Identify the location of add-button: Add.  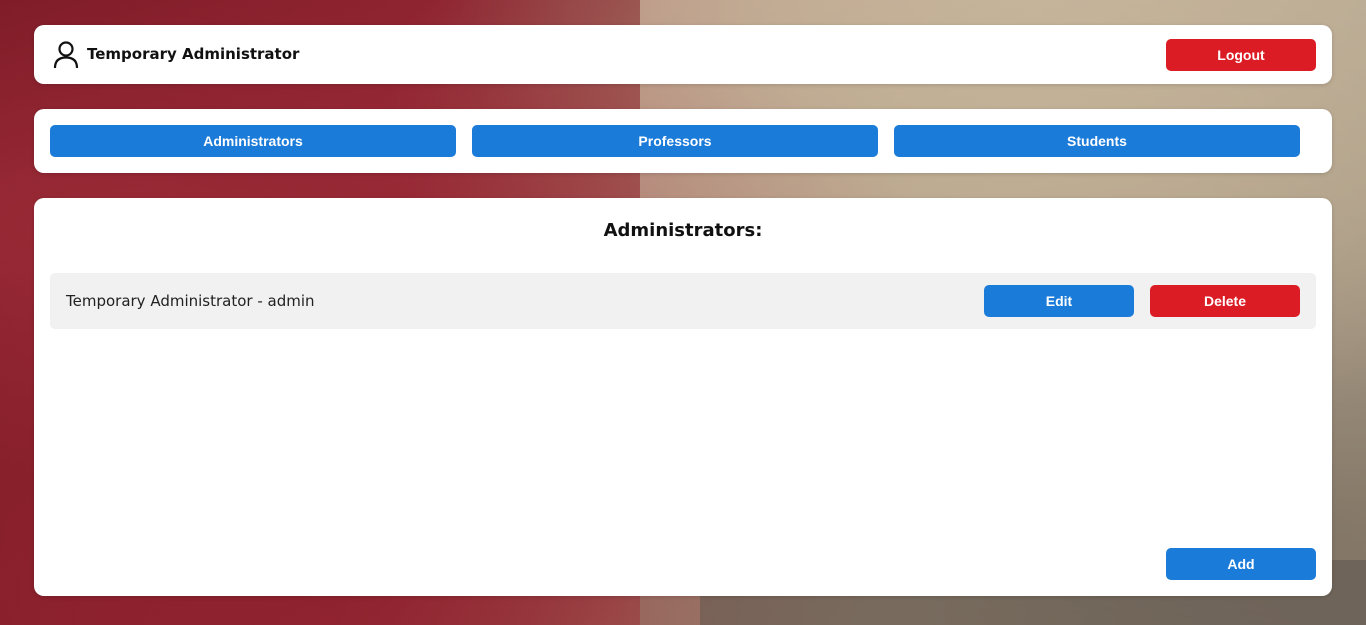
(1241, 564).